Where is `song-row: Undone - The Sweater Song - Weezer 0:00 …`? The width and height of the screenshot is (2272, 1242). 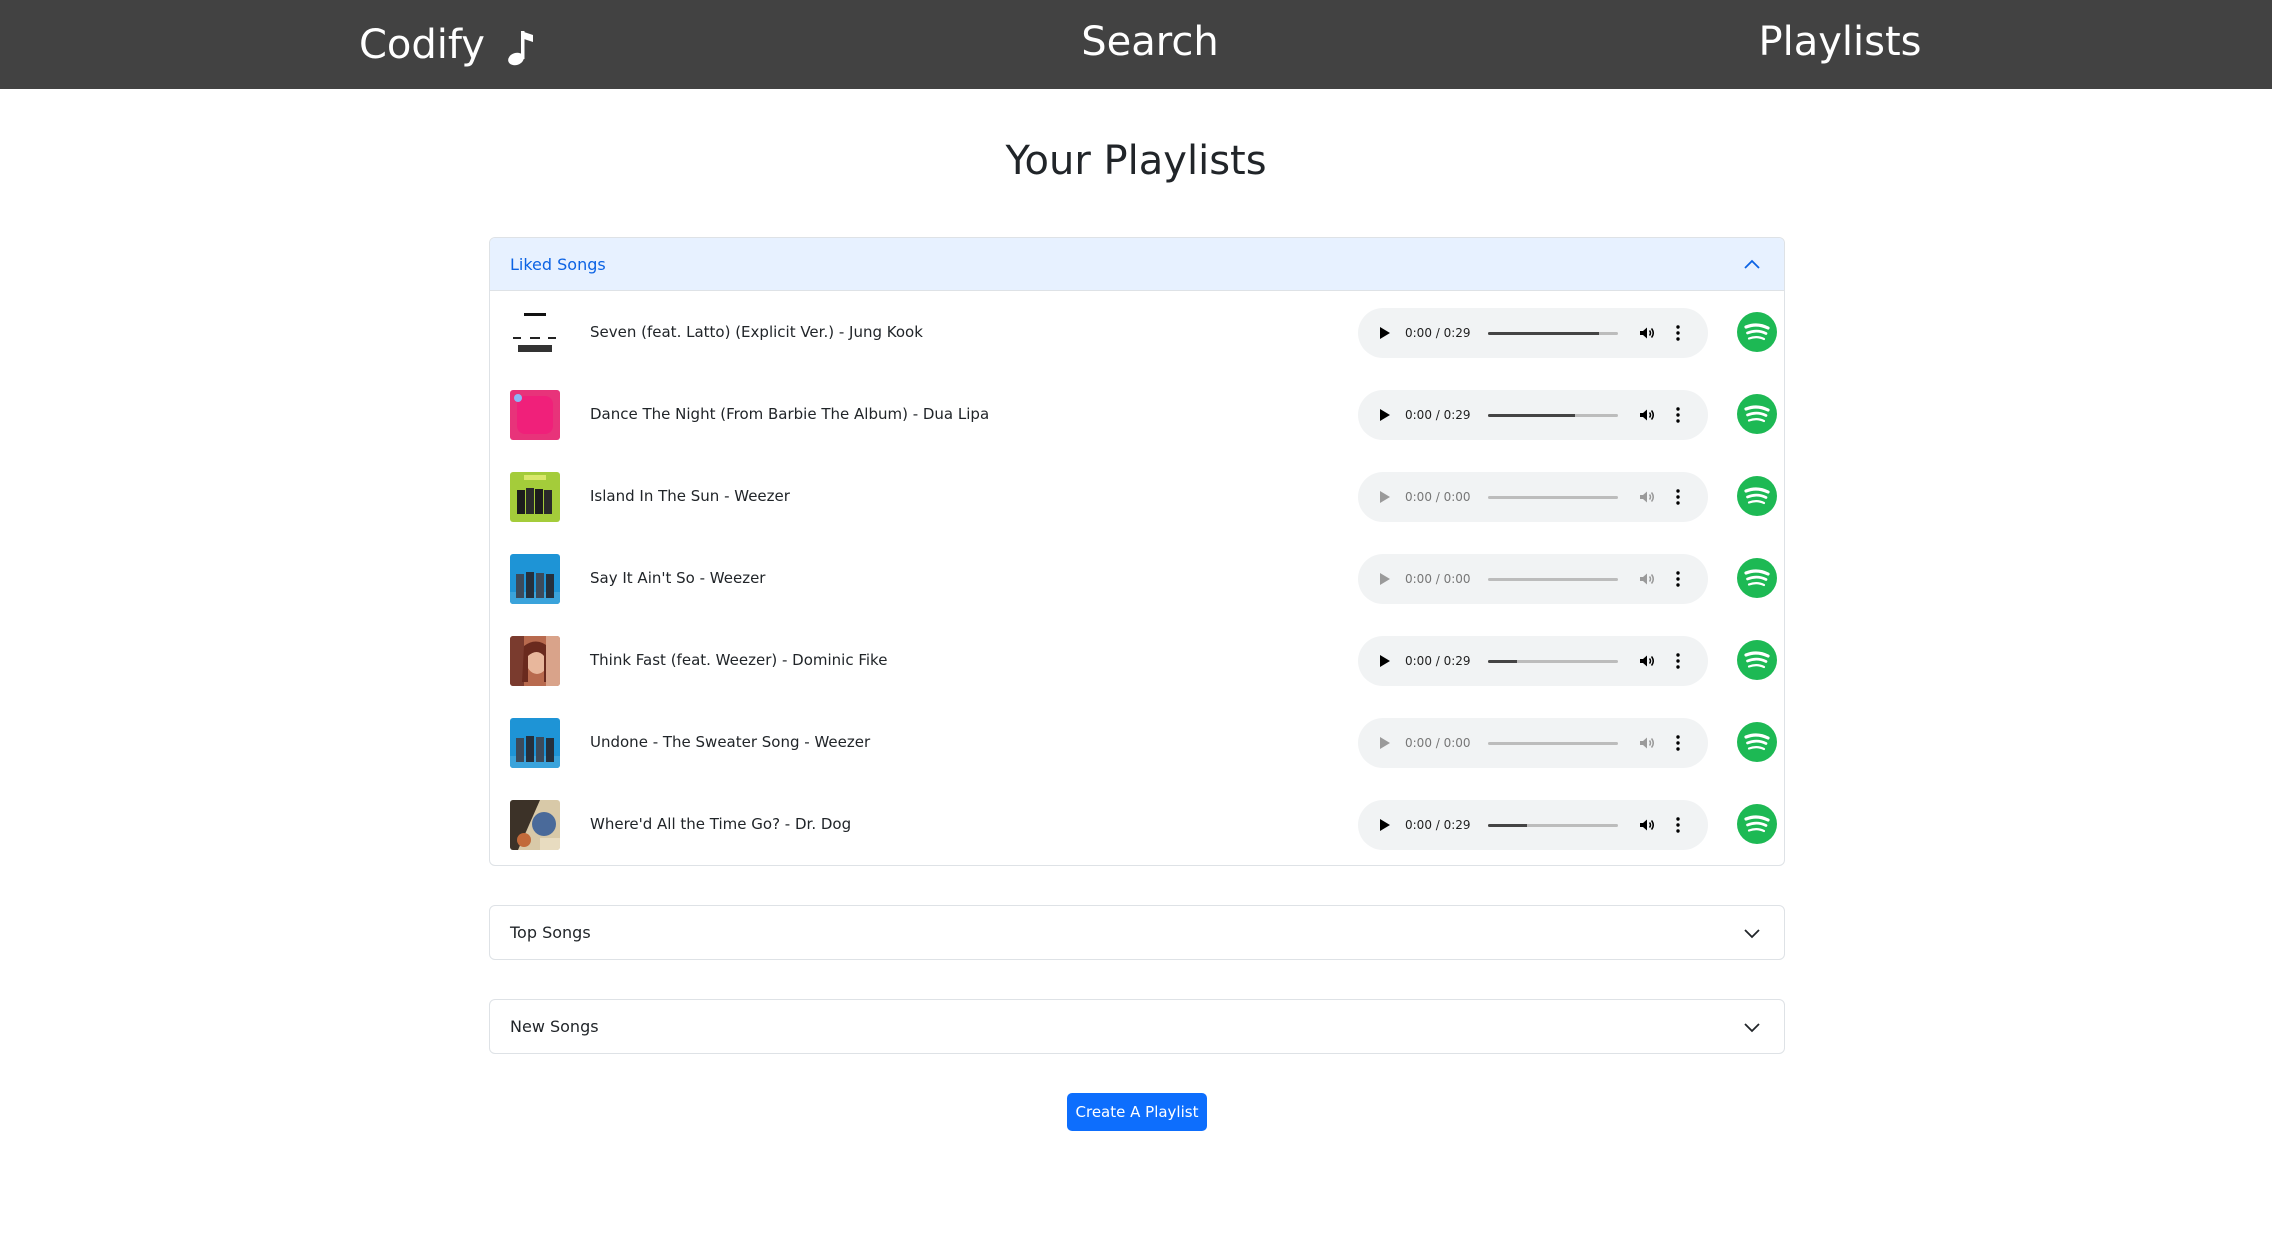 song-row: Undone - The Sweater Song - Weezer 0:00 … is located at coordinates (1137, 742).